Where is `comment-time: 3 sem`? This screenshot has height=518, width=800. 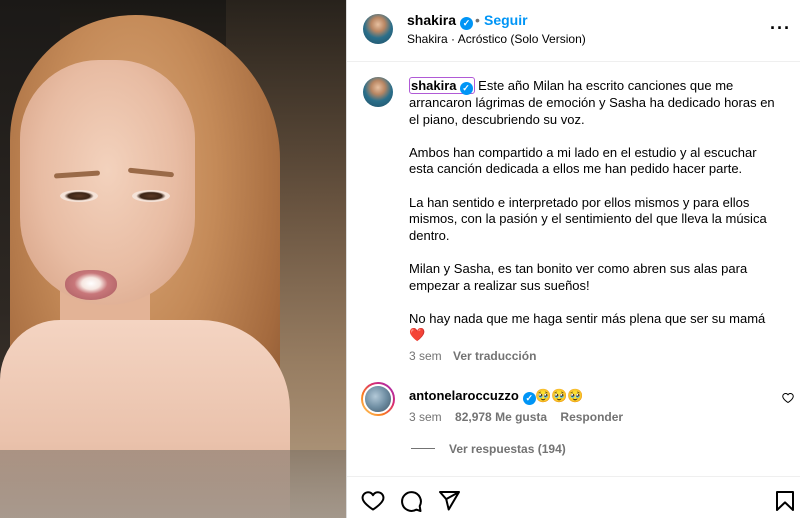
comment-time: 3 sem is located at coordinates (425, 417).